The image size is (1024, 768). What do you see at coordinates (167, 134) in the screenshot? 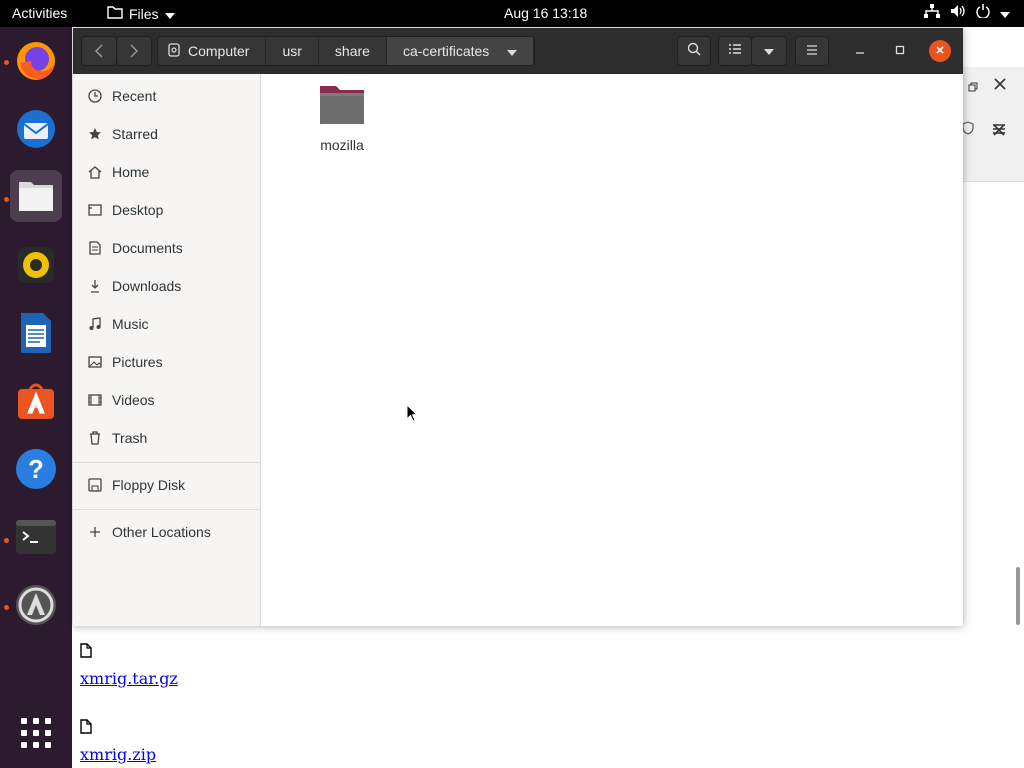
I see `sidebar-item-starred: Starred` at bounding box center [167, 134].